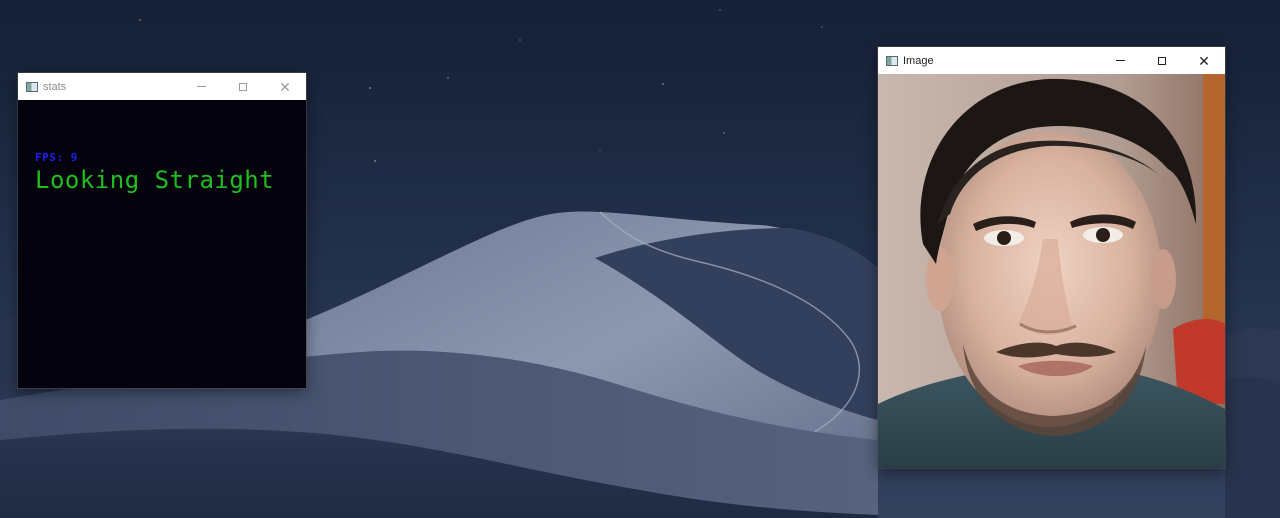  Describe the element at coordinates (162, 86) in the screenshot. I see `stats-titlebar: stats ✕` at that location.